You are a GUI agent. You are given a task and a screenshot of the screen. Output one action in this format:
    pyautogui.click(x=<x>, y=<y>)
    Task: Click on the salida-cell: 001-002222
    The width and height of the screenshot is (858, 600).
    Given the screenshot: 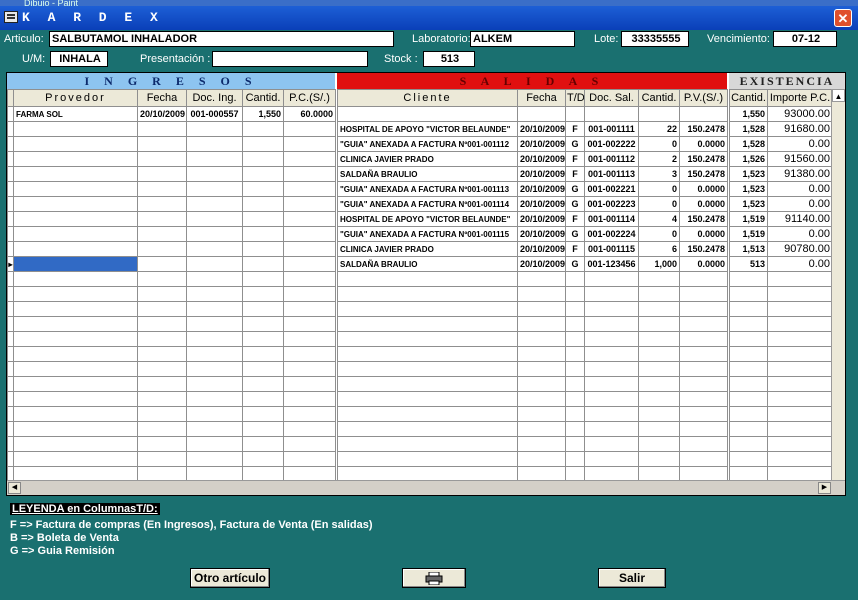 What is the action you would take?
    pyautogui.click(x=611, y=144)
    